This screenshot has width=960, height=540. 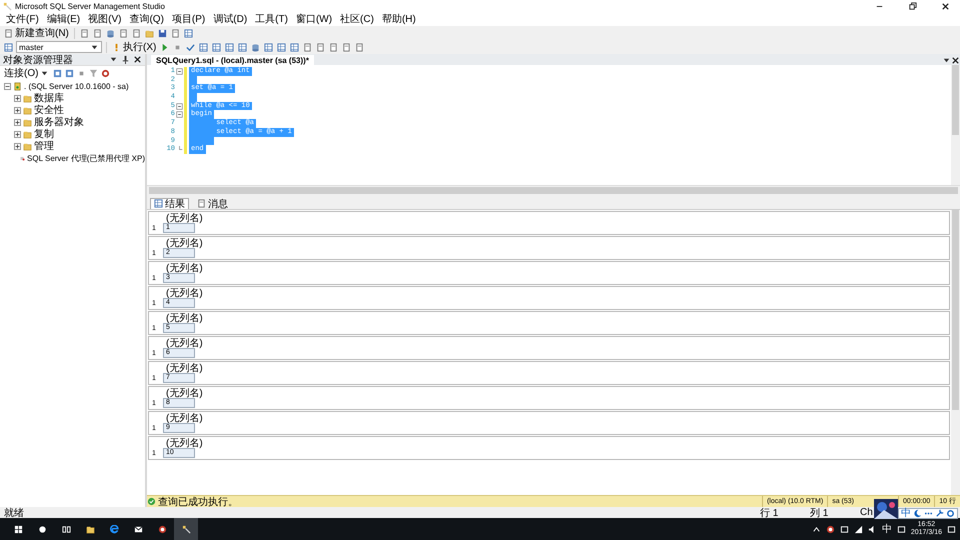 I want to click on menu-item: 文件(F), so click(x=22, y=19).